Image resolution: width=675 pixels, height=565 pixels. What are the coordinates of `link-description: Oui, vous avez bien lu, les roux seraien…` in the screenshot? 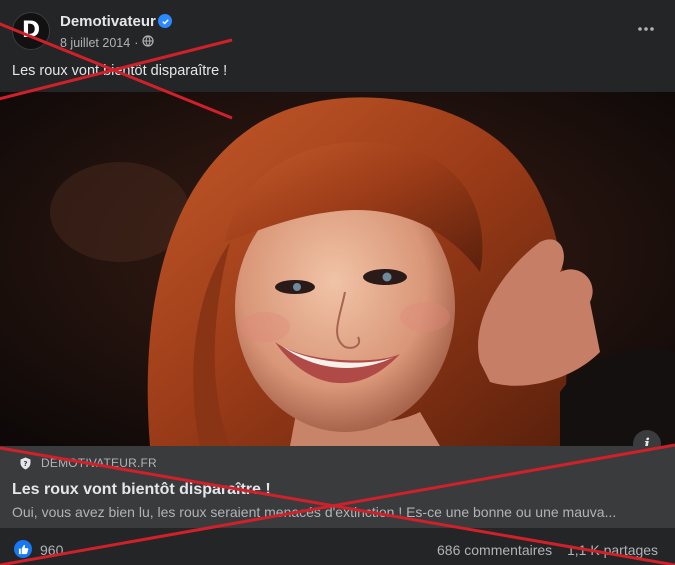 It's located at (314, 512).